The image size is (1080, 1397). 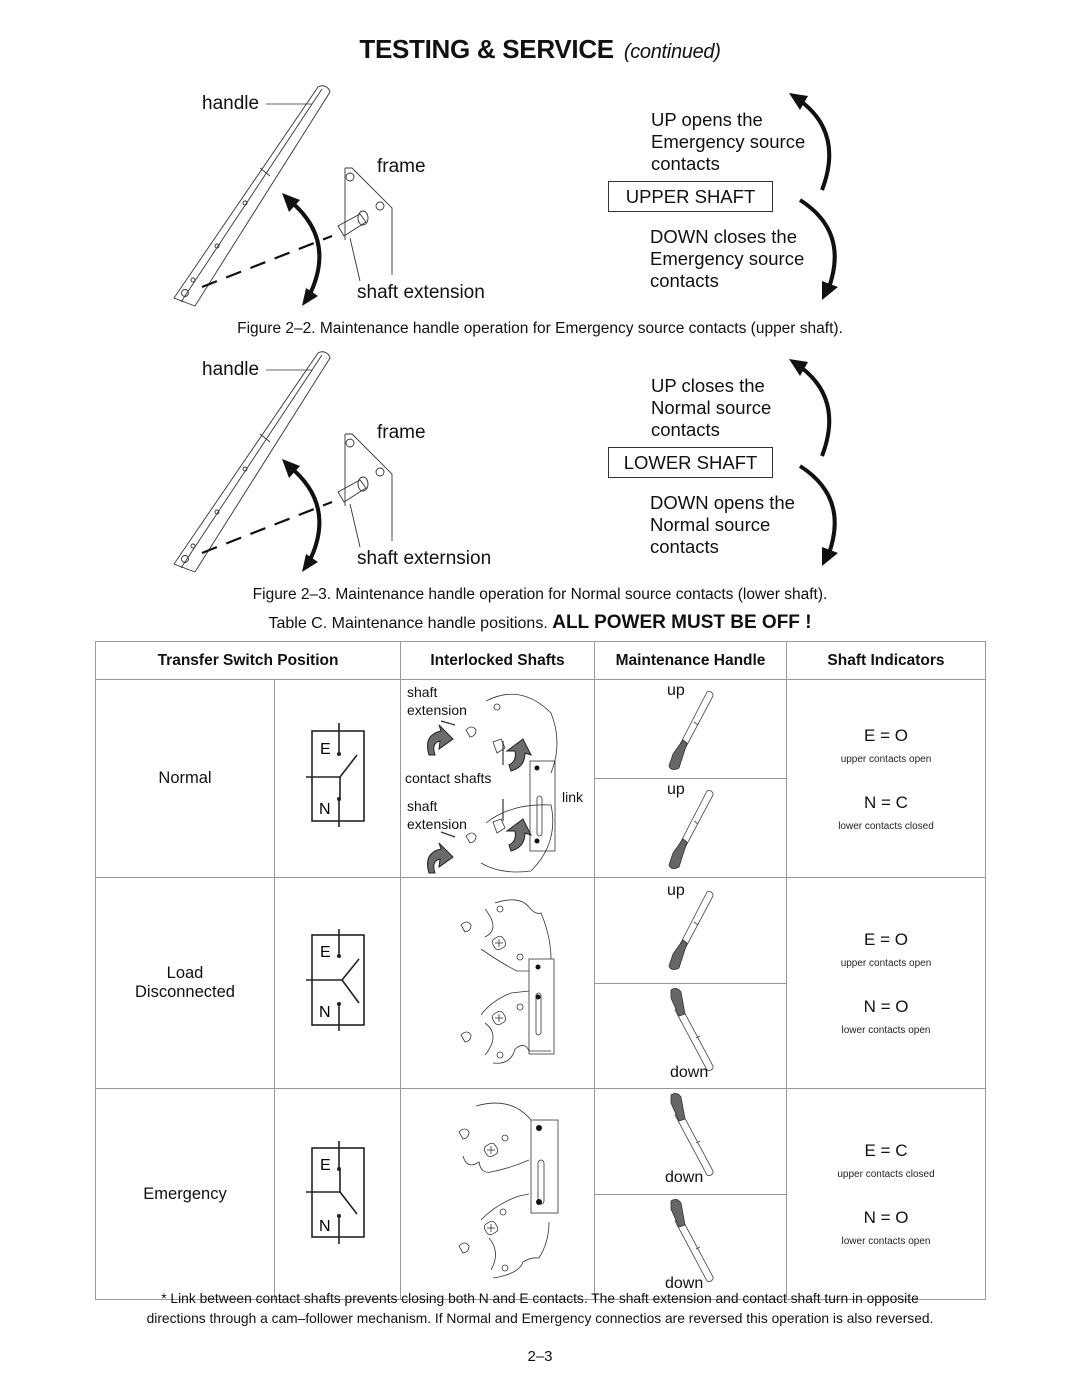 I want to click on shaft-extension-top-label: shaft extension, so click(x=437, y=701).